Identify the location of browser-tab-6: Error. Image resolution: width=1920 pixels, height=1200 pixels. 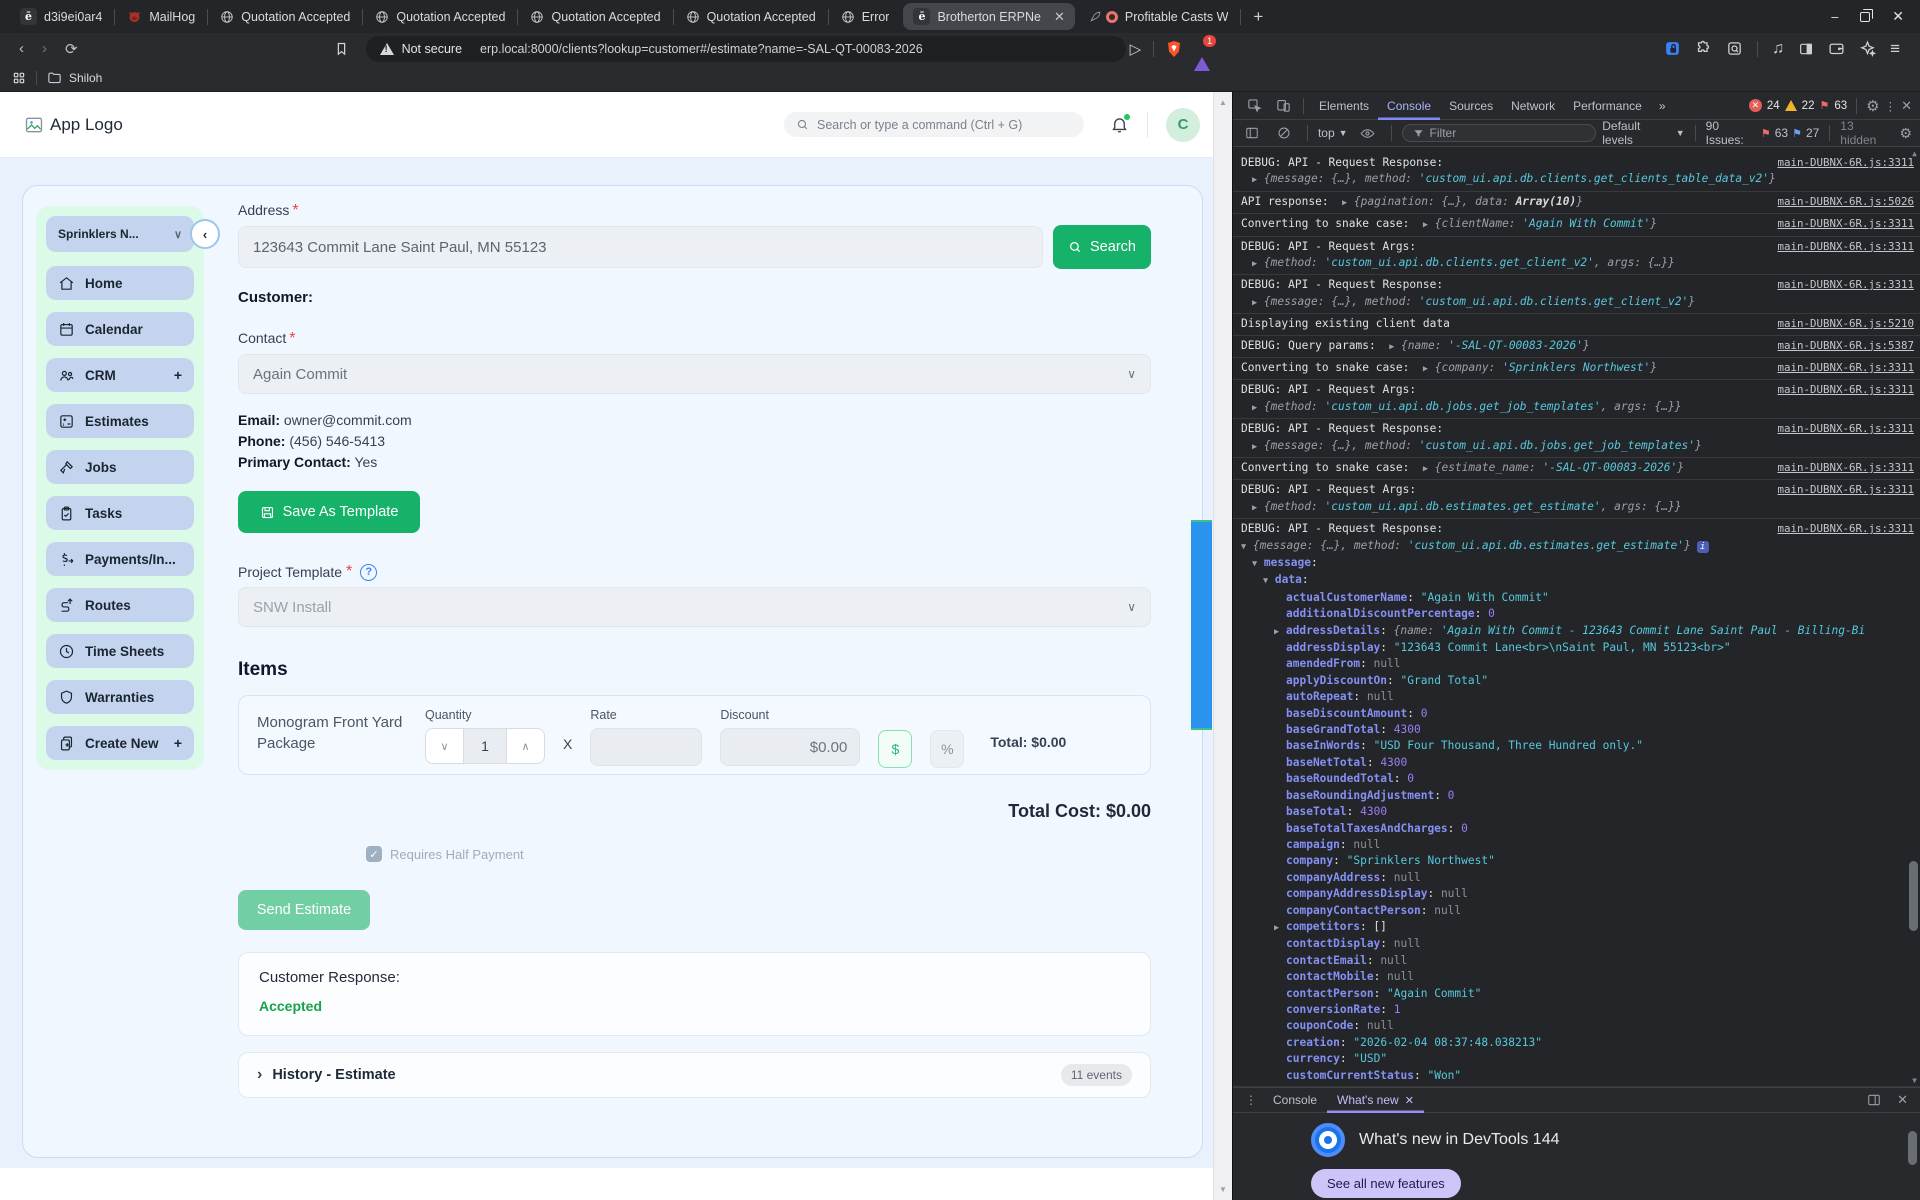
(865, 16).